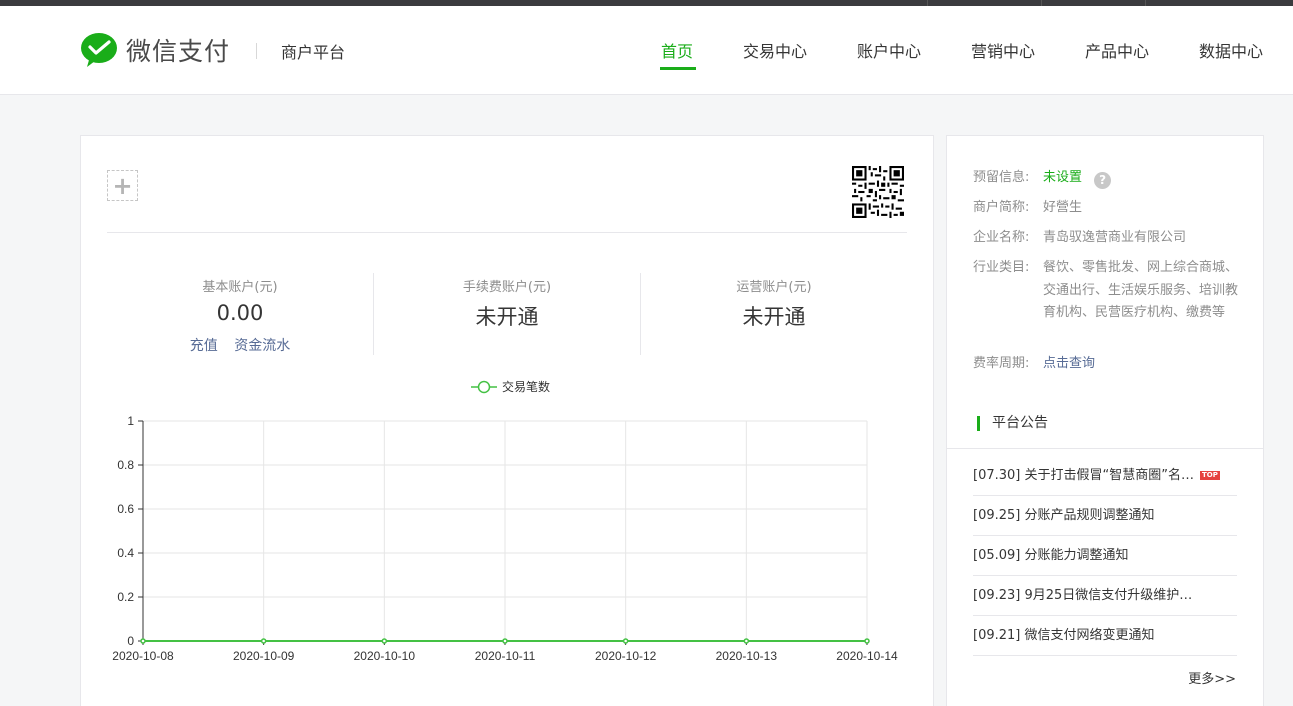 This screenshot has width=1293, height=706. I want to click on logo-divider, so click(256, 51).